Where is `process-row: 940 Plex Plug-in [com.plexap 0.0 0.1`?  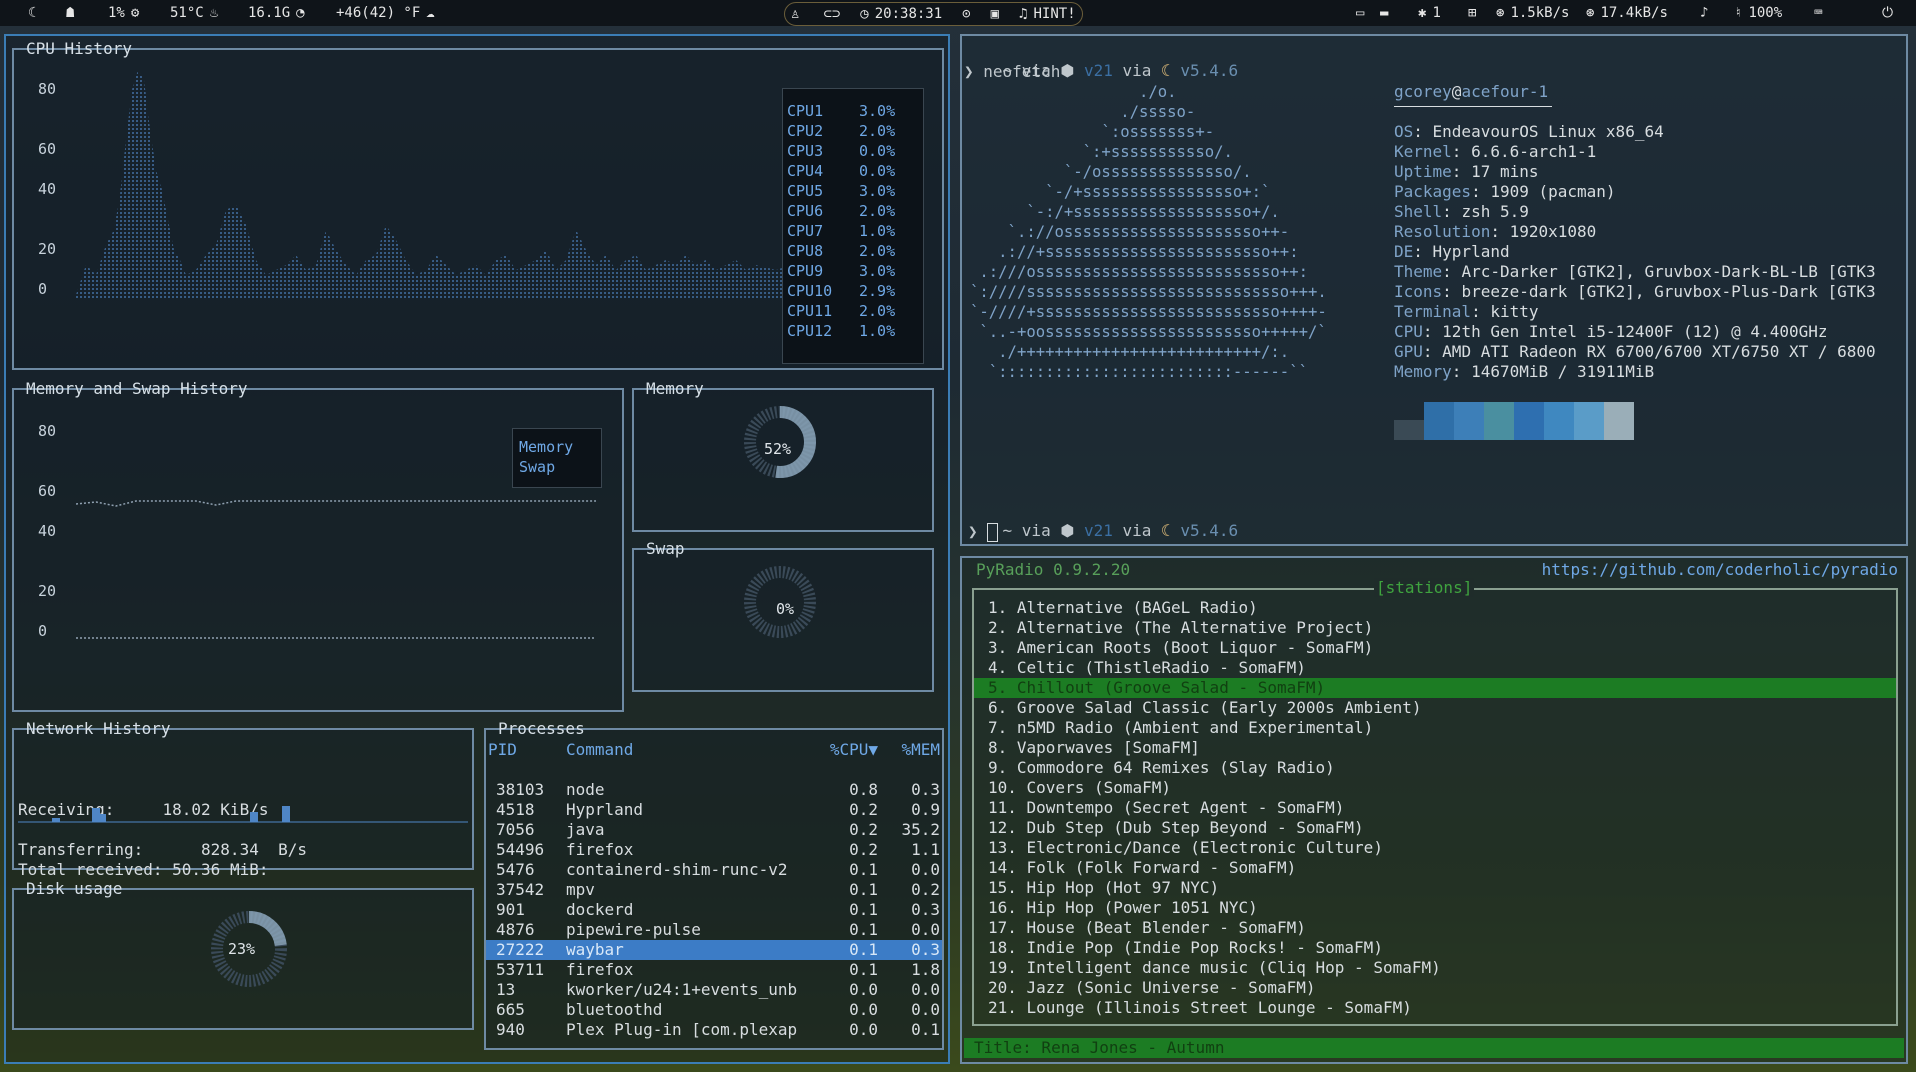
process-row: 940 Plex Plug-in [com.plexap 0.0 0.1 is located at coordinates (714, 1030).